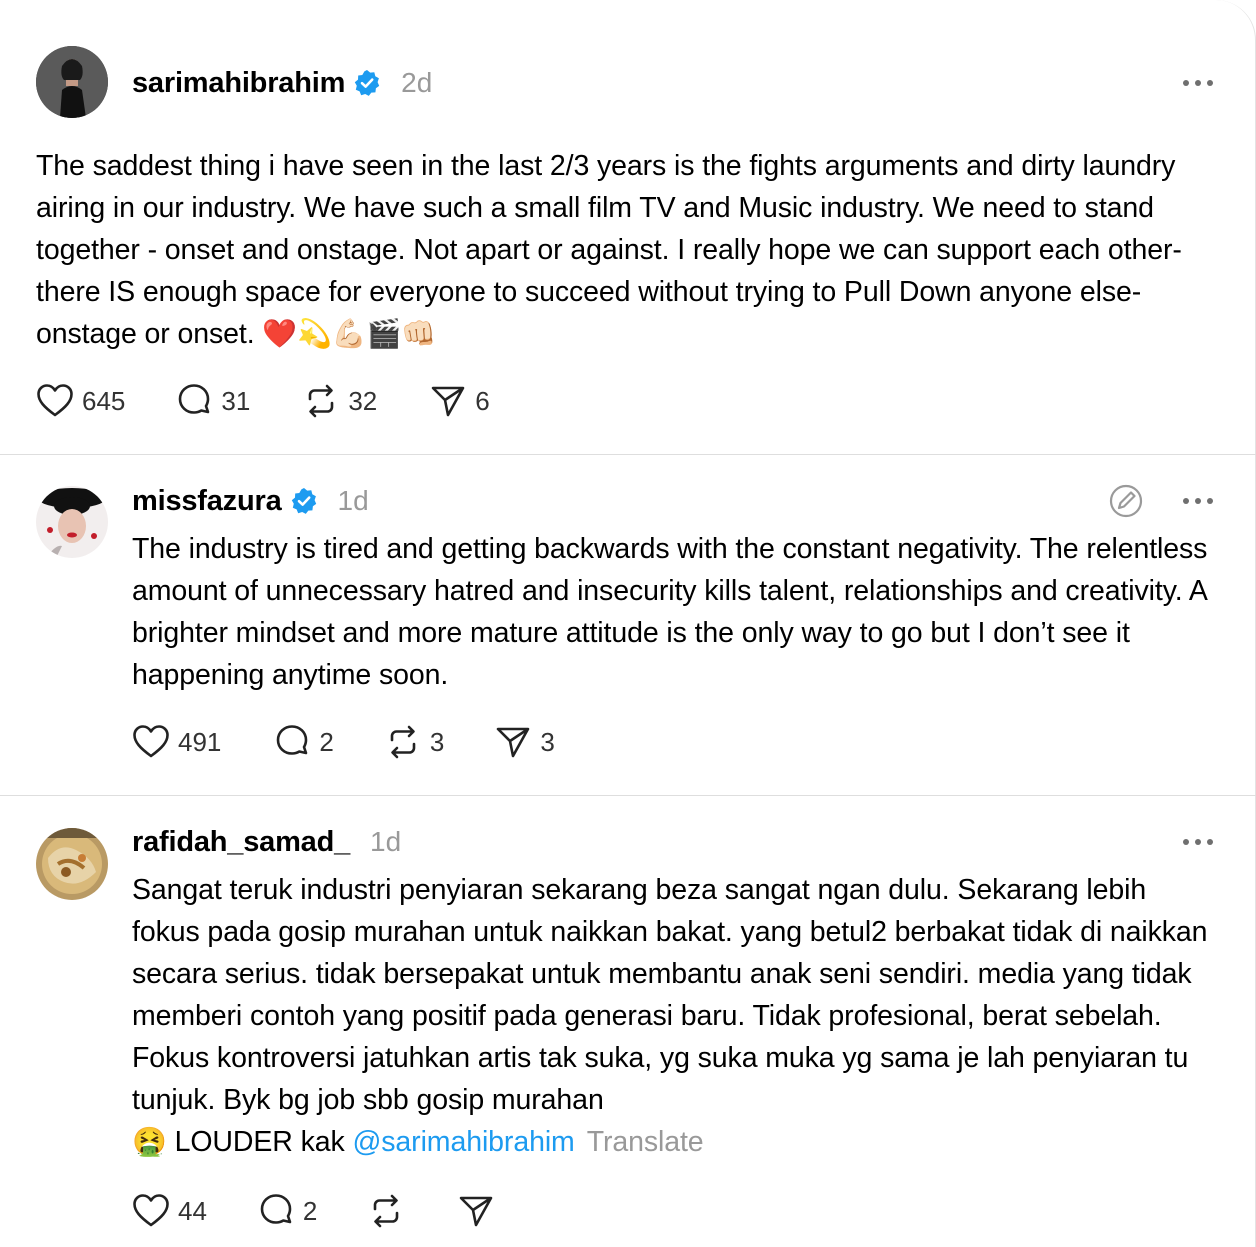  Describe the element at coordinates (363, 400) in the screenshot. I see `repost-count: 32` at that location.